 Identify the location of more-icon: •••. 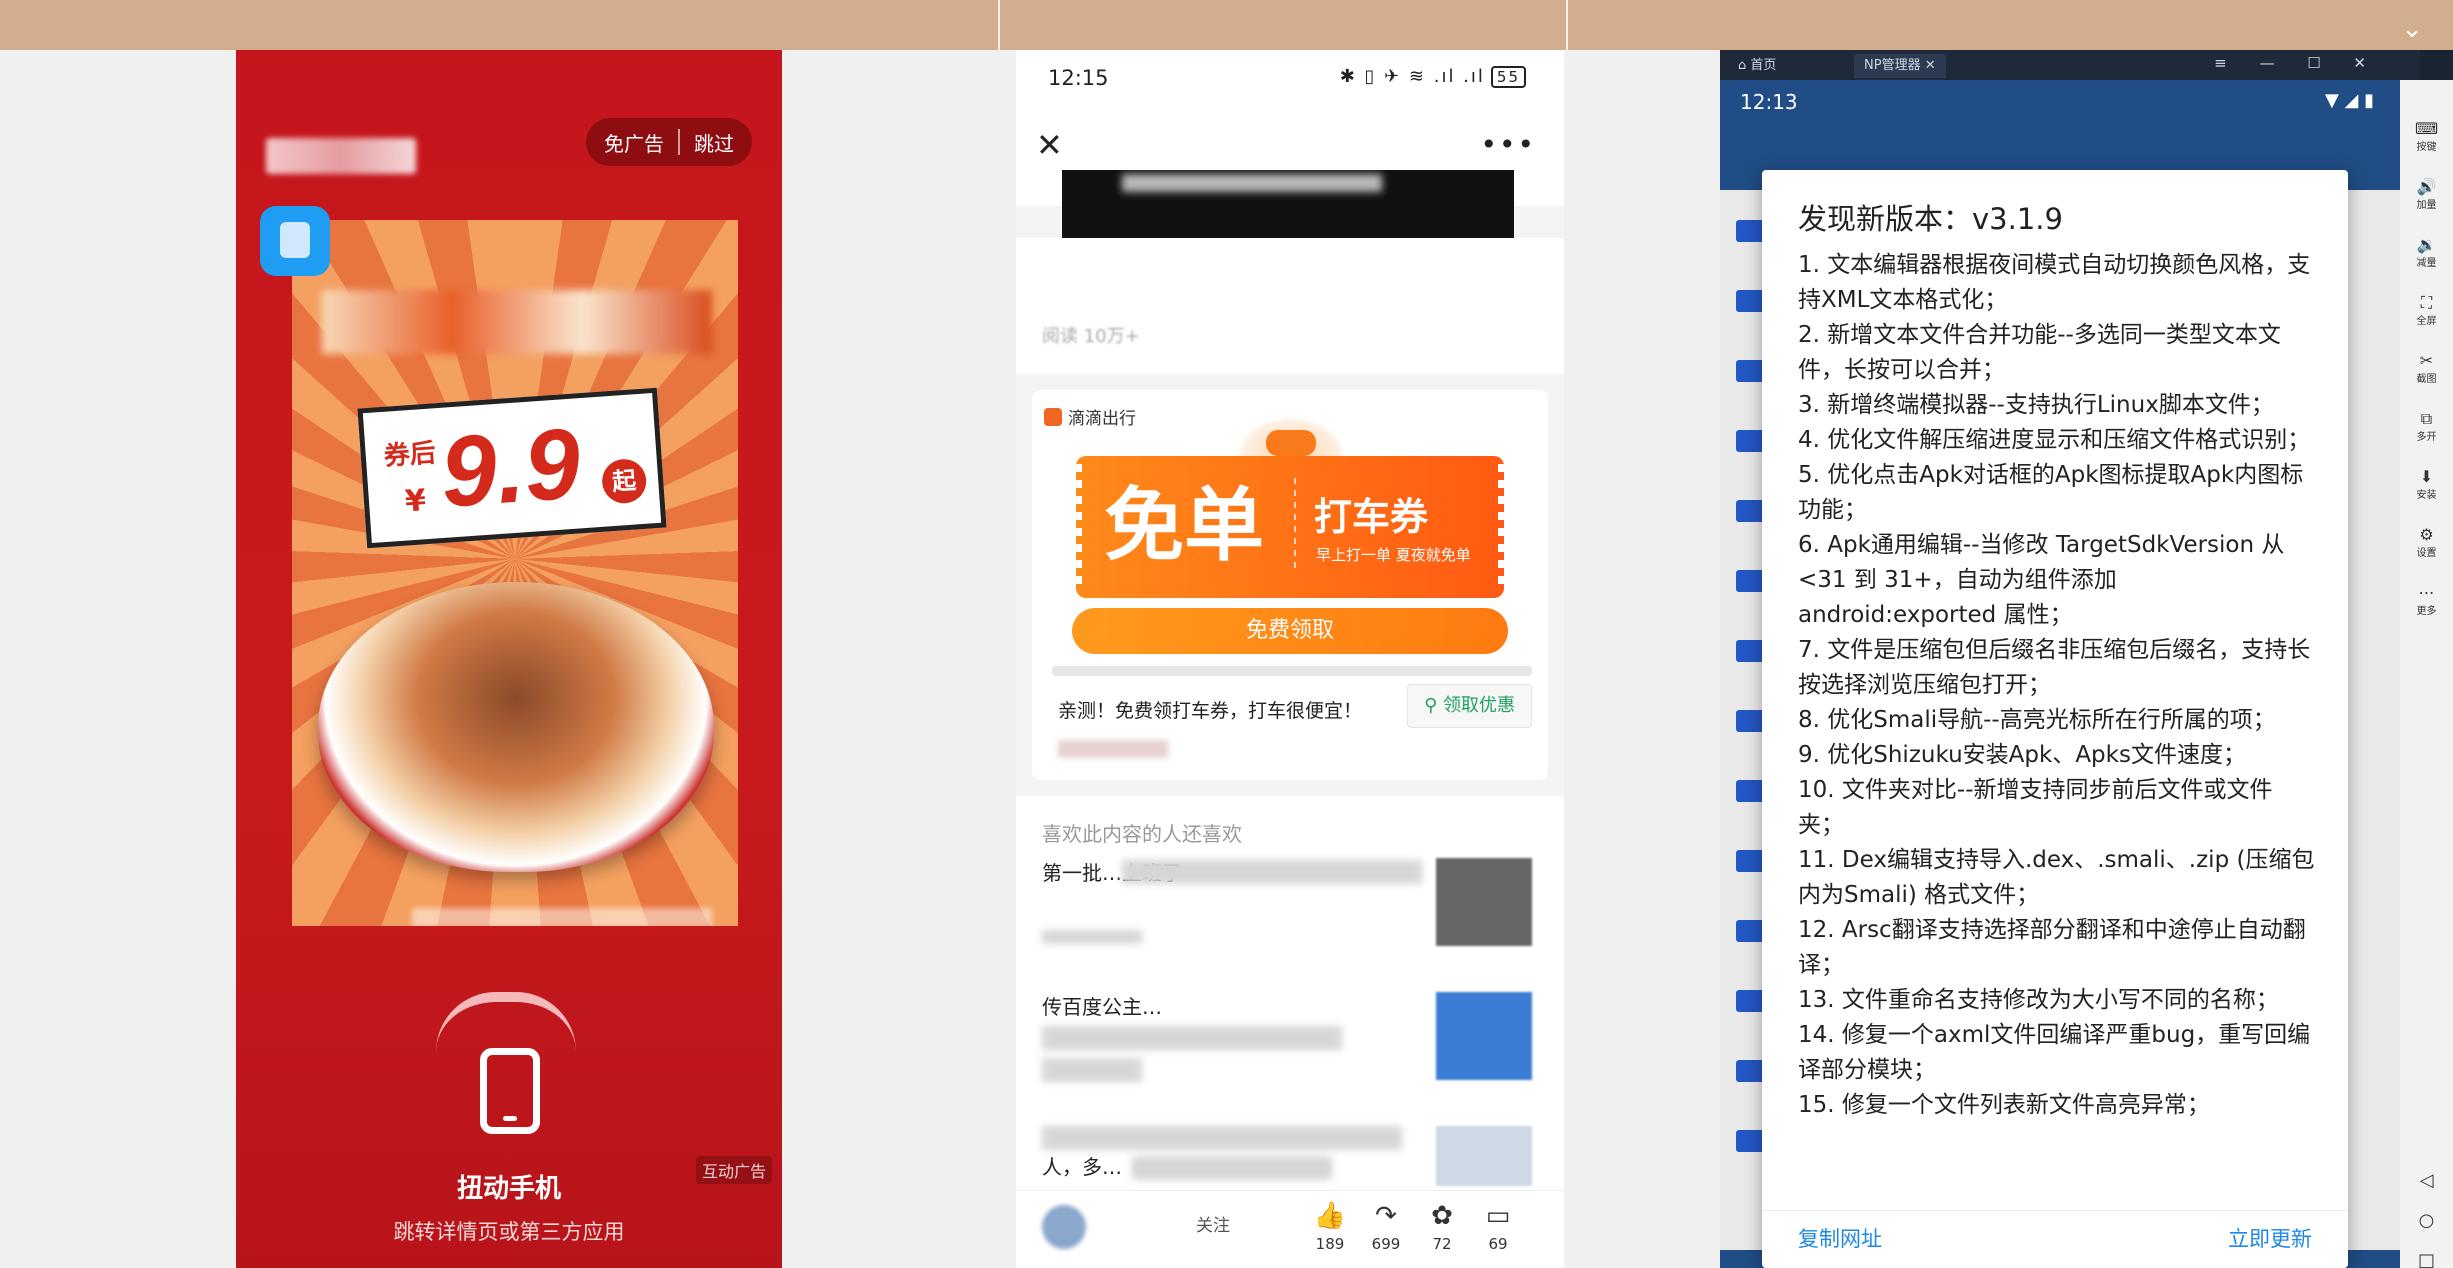
(1508, 144).